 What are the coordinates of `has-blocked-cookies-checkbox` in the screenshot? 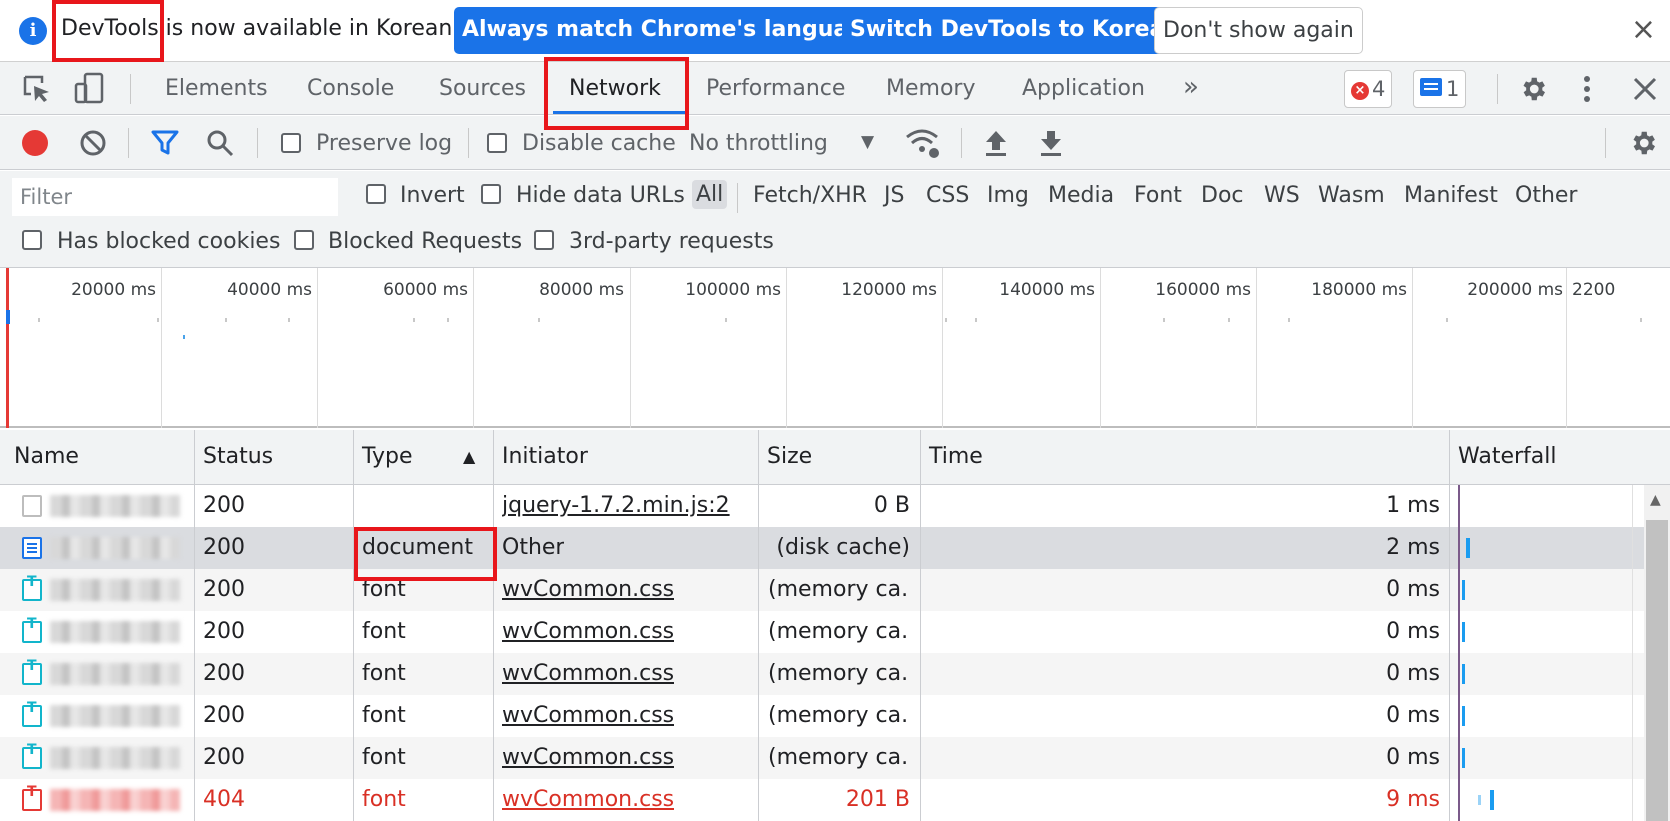 It's located at (32, 240).